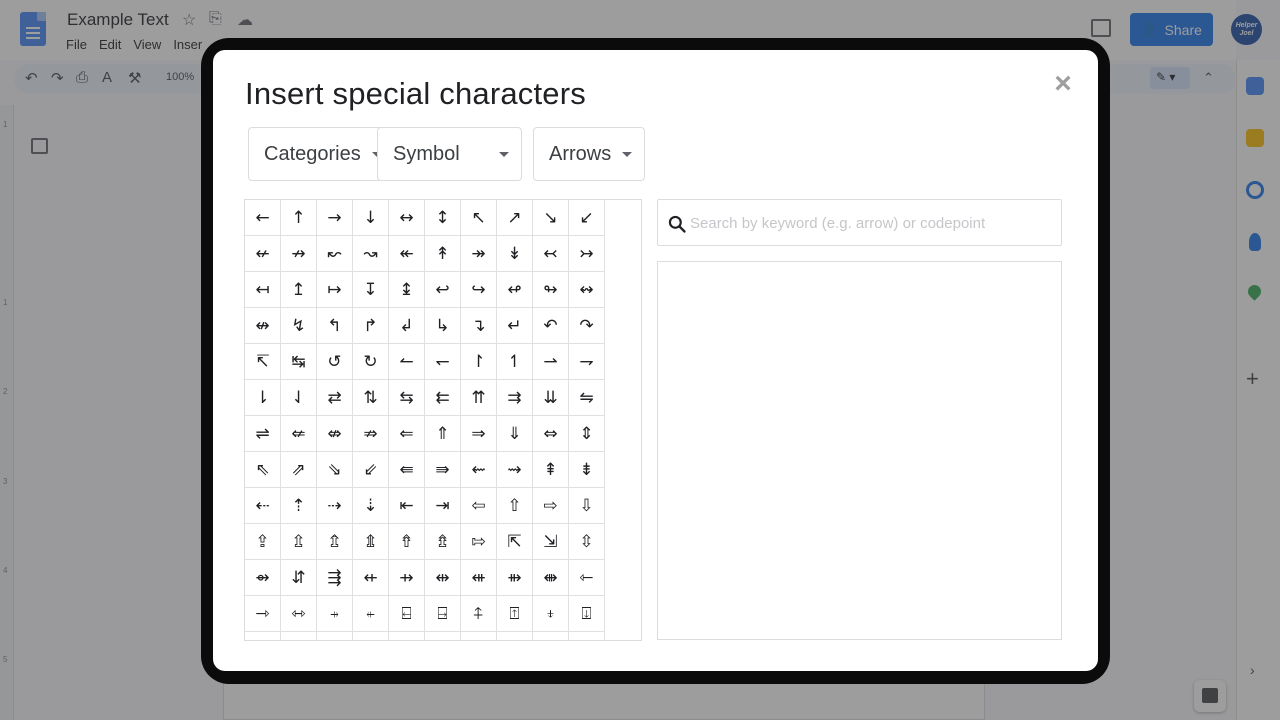 This screenshot has height=720, width=1280. What do you see at coordinates (479, 218) in the screenshot?
I see `character-cell: ↖` at bounding box center [479, 218].